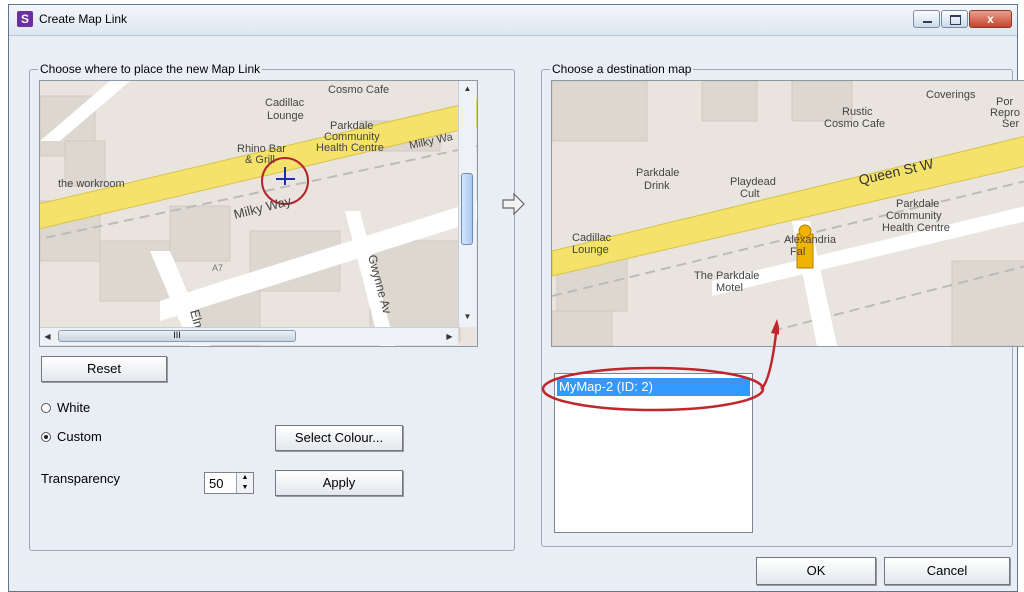 The width and height of the screenshot is (1024, 592). What do you see at coordinates (513, 20) in the screenshot?
I see `title-bar: S Create Map Link x` at bounding box center [513, 20].